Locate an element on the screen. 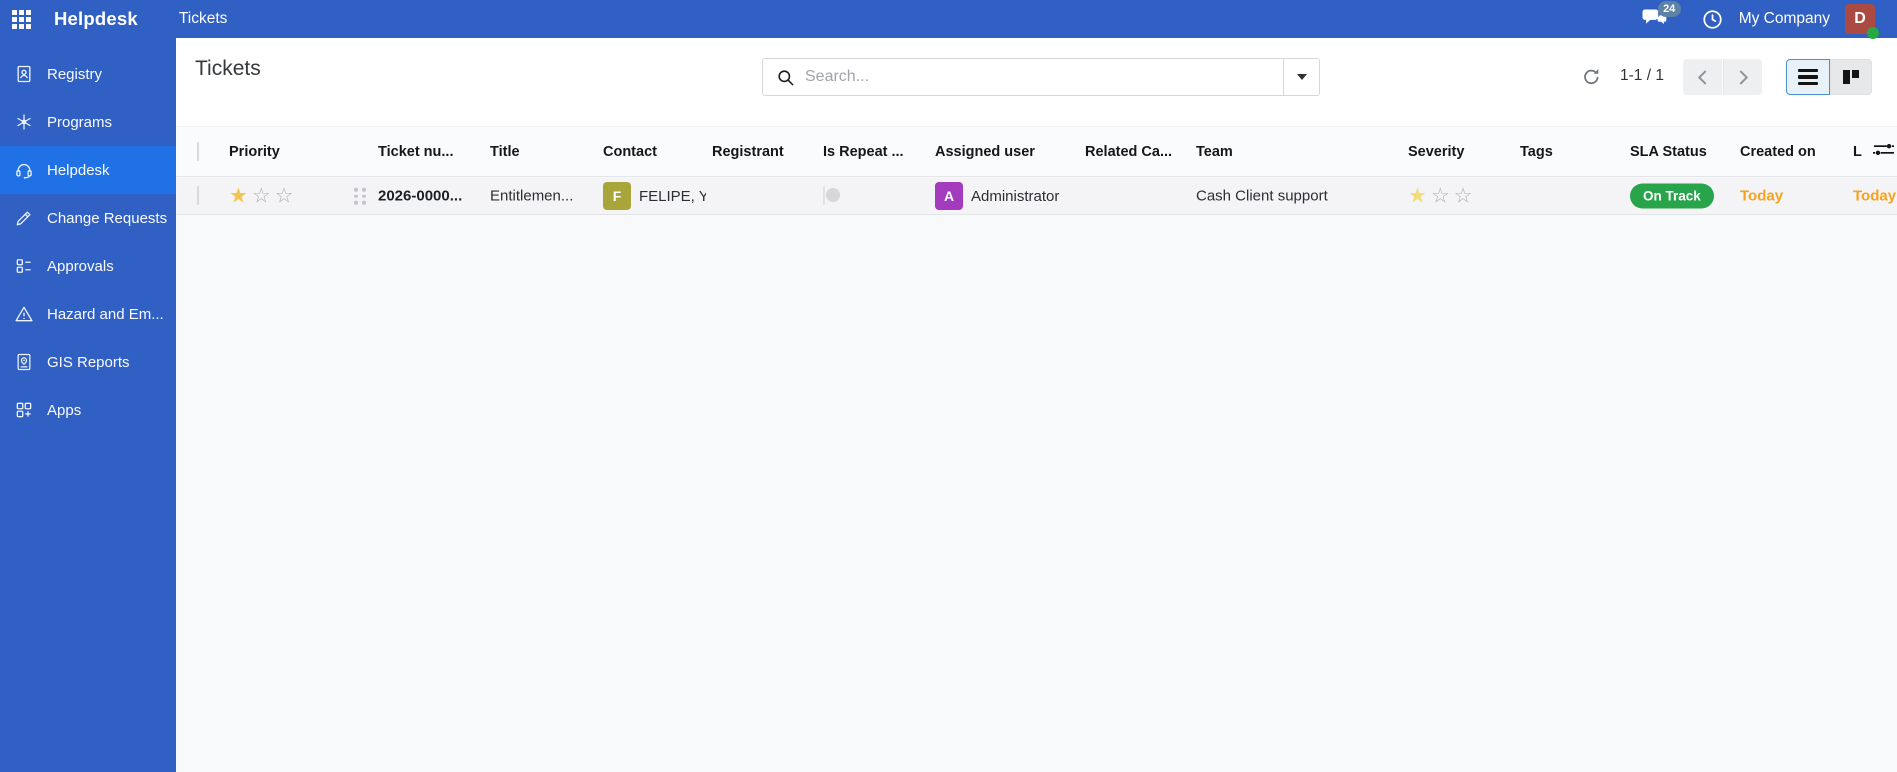 Image resolution: width=1897 pixels, height=772 pixels. refresh-icon is located at coordinates (1591, 76).